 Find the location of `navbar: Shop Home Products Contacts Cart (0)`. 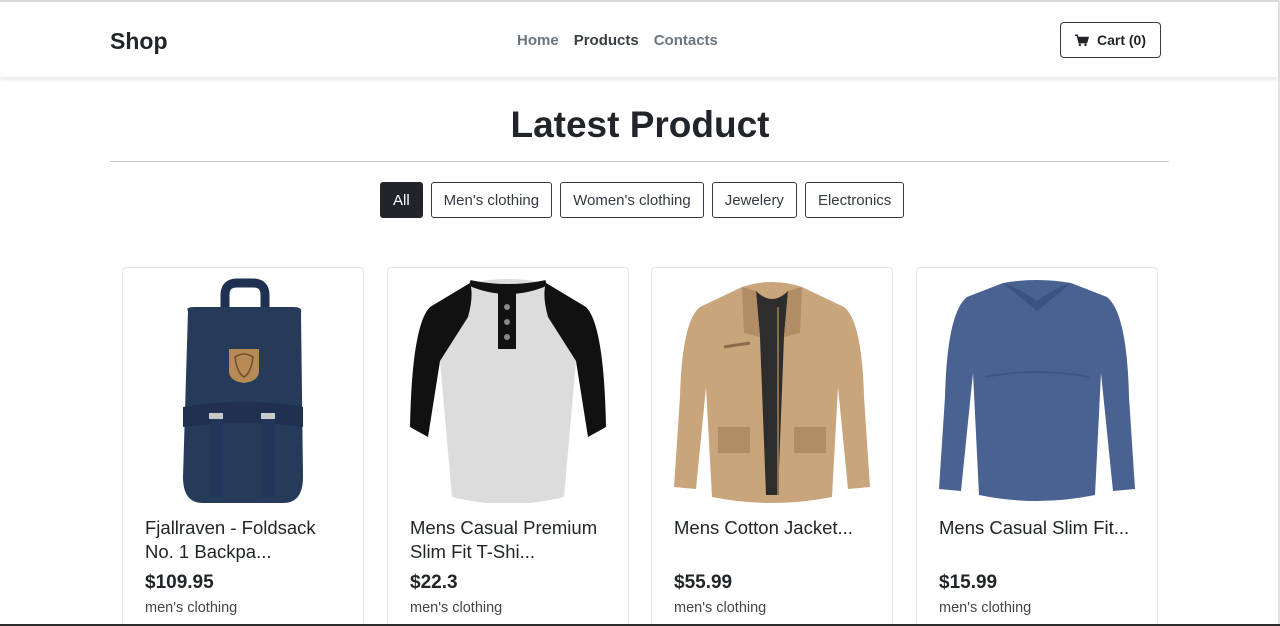

navbar: Shop Home Products Contacts Cart (0) is located at coordinates (639, 40).